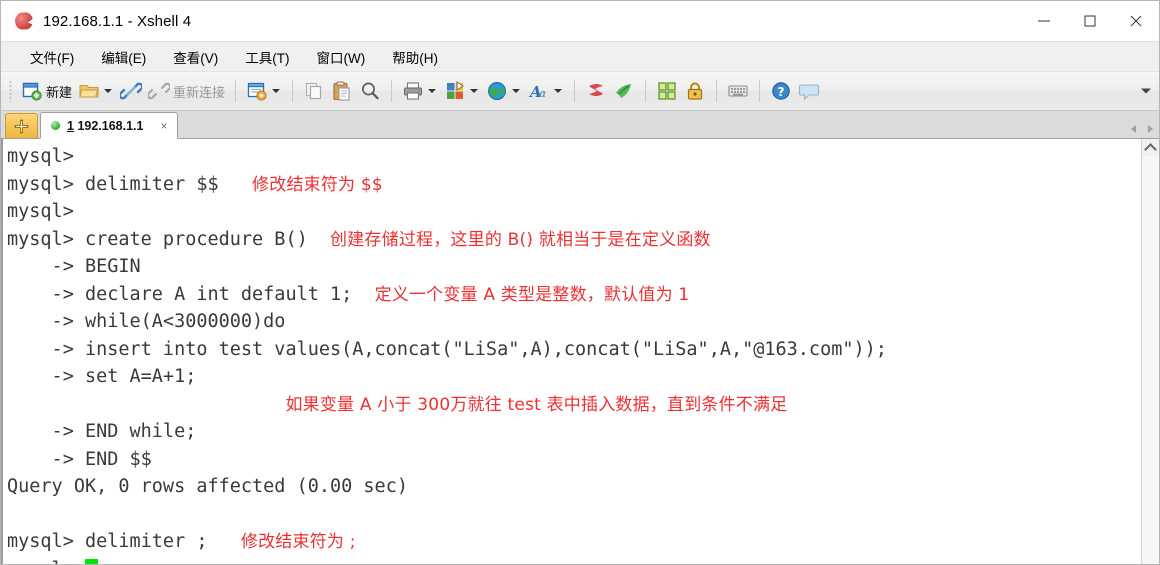  Describe the element at coordinates (558, 91) in the screenshot. I see `font-caret-icon` at that location.